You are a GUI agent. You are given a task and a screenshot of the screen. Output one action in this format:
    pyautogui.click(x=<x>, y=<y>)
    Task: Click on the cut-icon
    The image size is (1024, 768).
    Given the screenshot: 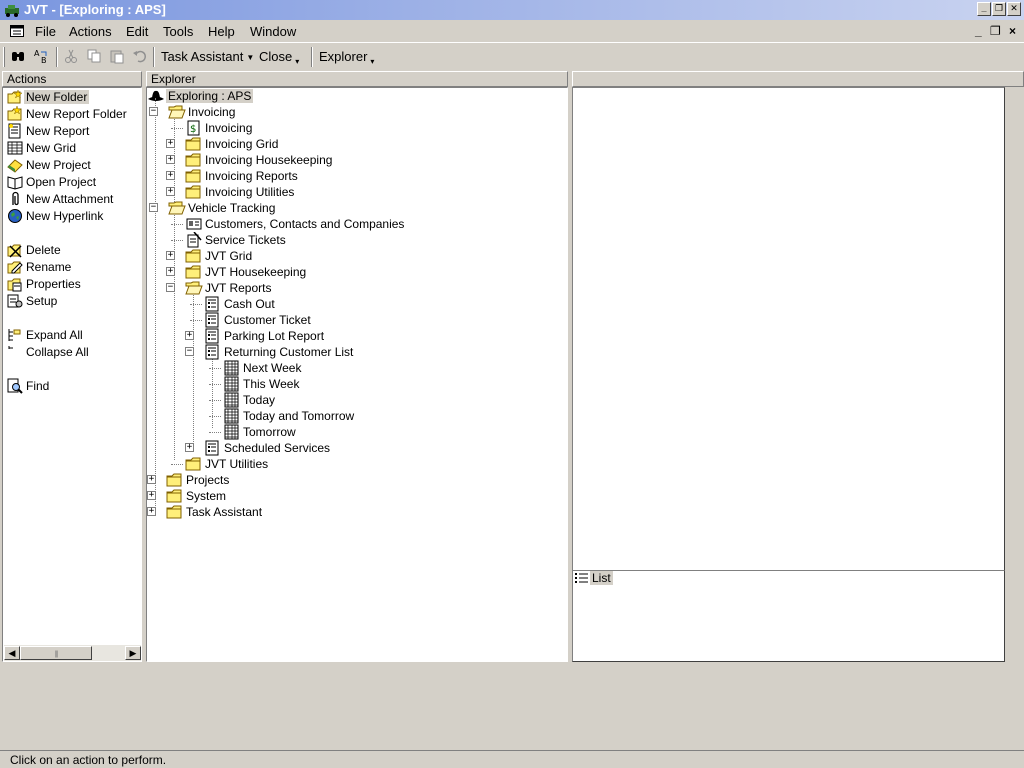 What is the action you would take?
    pyautogui.click(x=71, y=56)
    